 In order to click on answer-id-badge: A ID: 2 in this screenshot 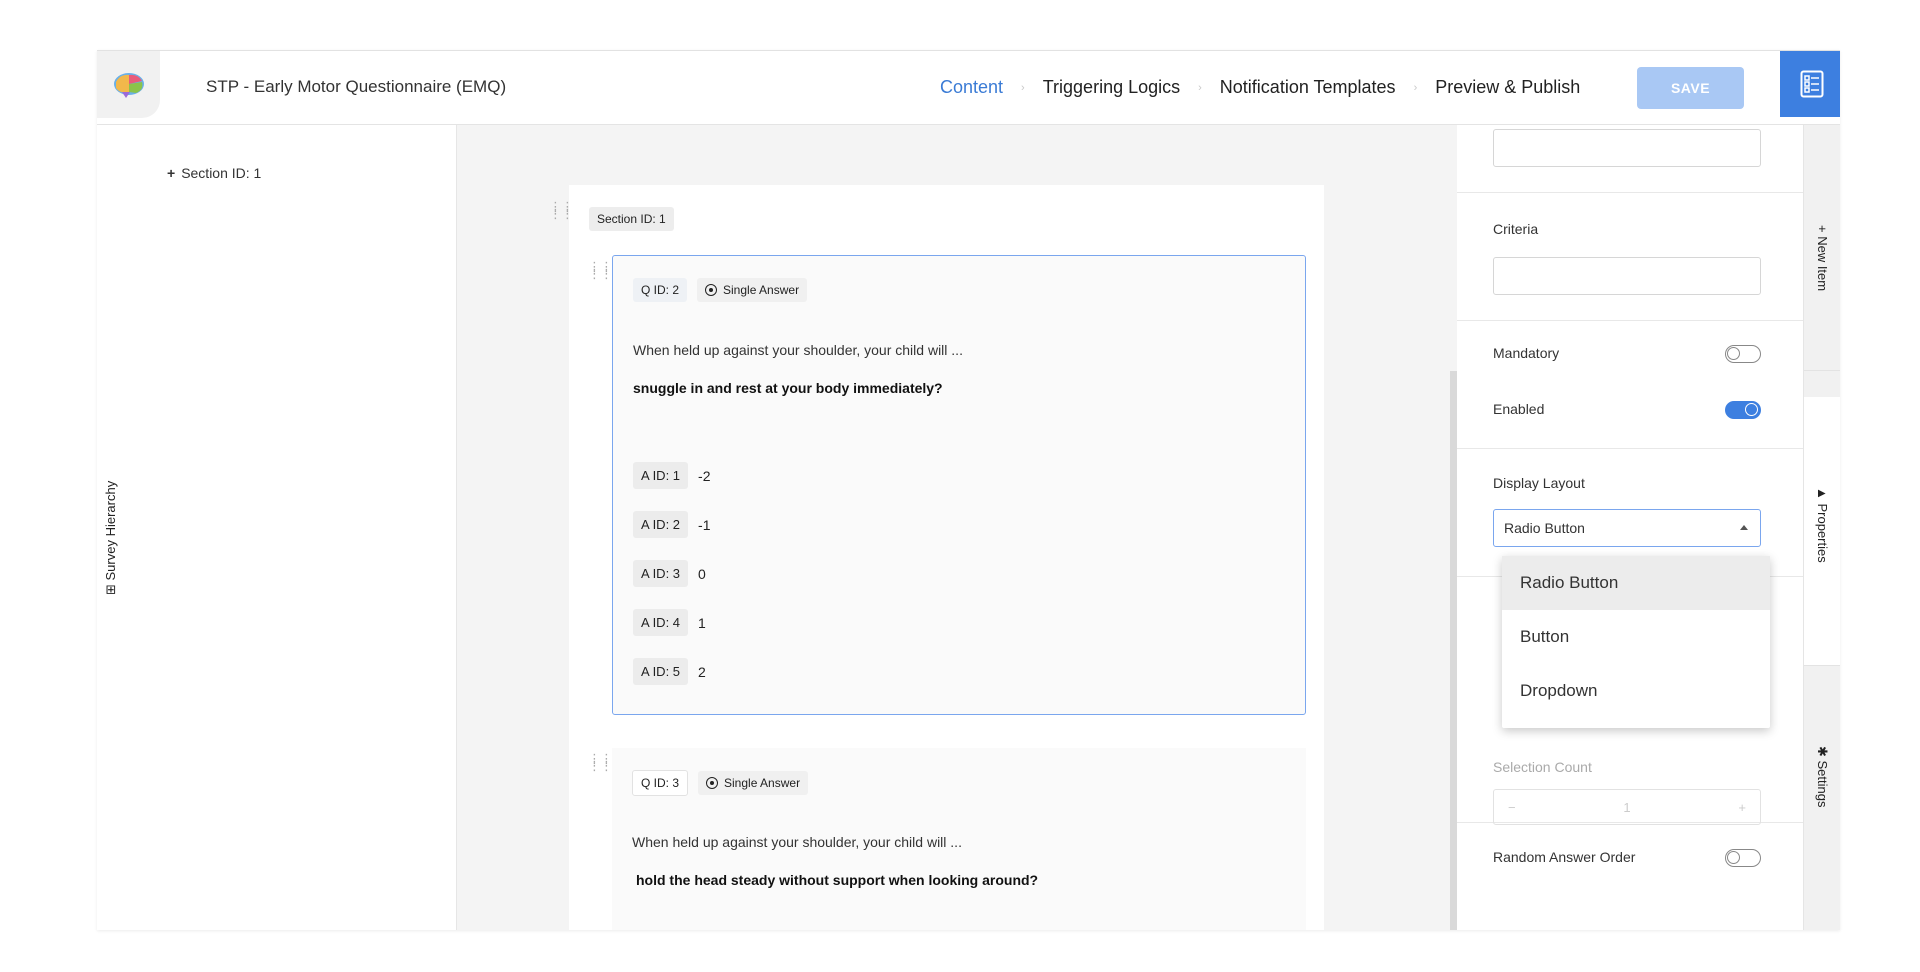, I will do `click(661, 524)`.